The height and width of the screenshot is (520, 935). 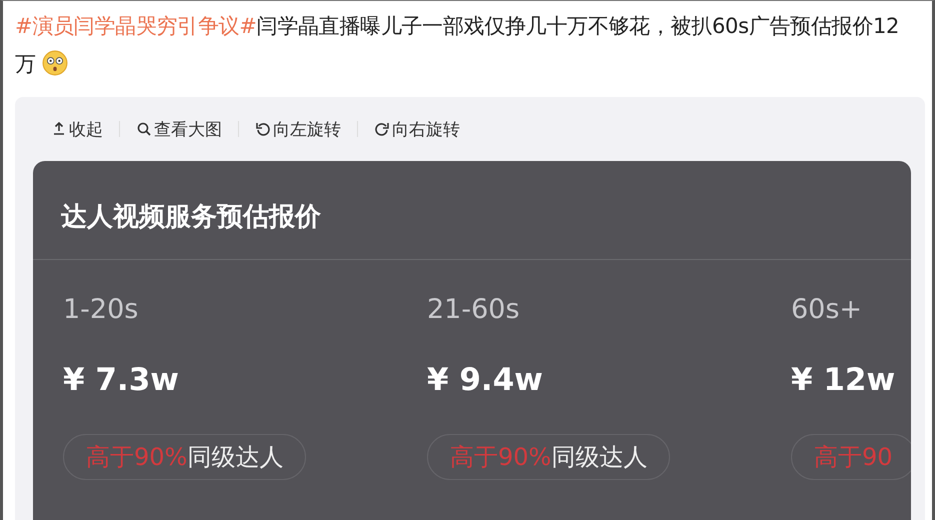 What do you see at coordinates (457, 45) in the screenshot?
I see `post-text: #演员闫学晶哭穷引争议#闫学晶直播曝儿子一部戏仅挣几十万不够花，被扒60s广告预估报价12万` at bounding box center [457, 45].